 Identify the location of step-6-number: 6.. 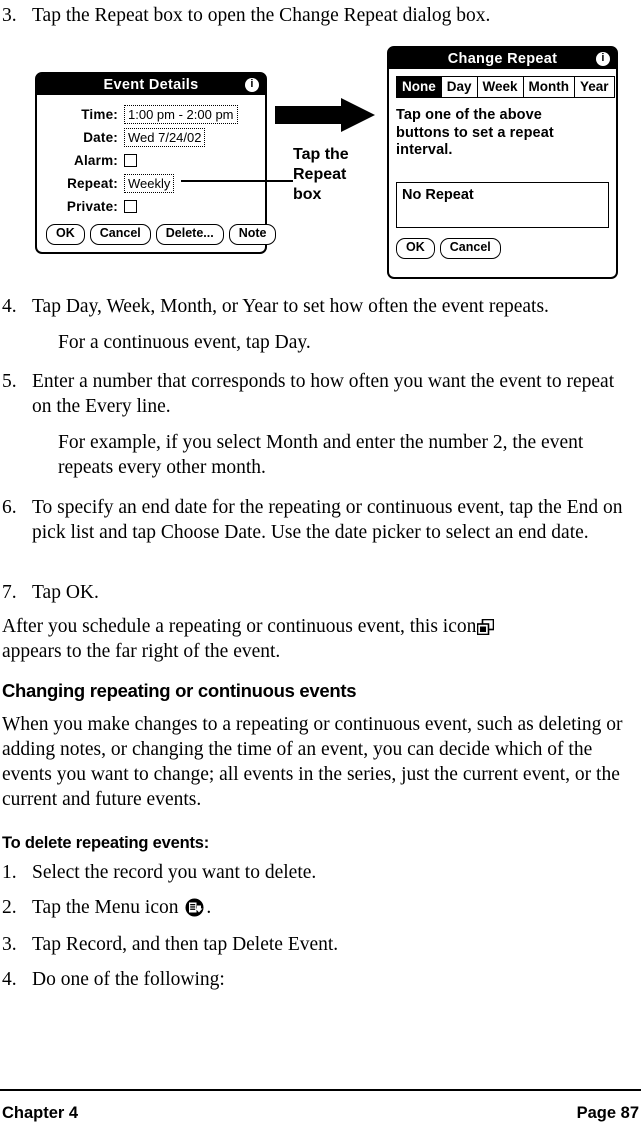
(9, 507).